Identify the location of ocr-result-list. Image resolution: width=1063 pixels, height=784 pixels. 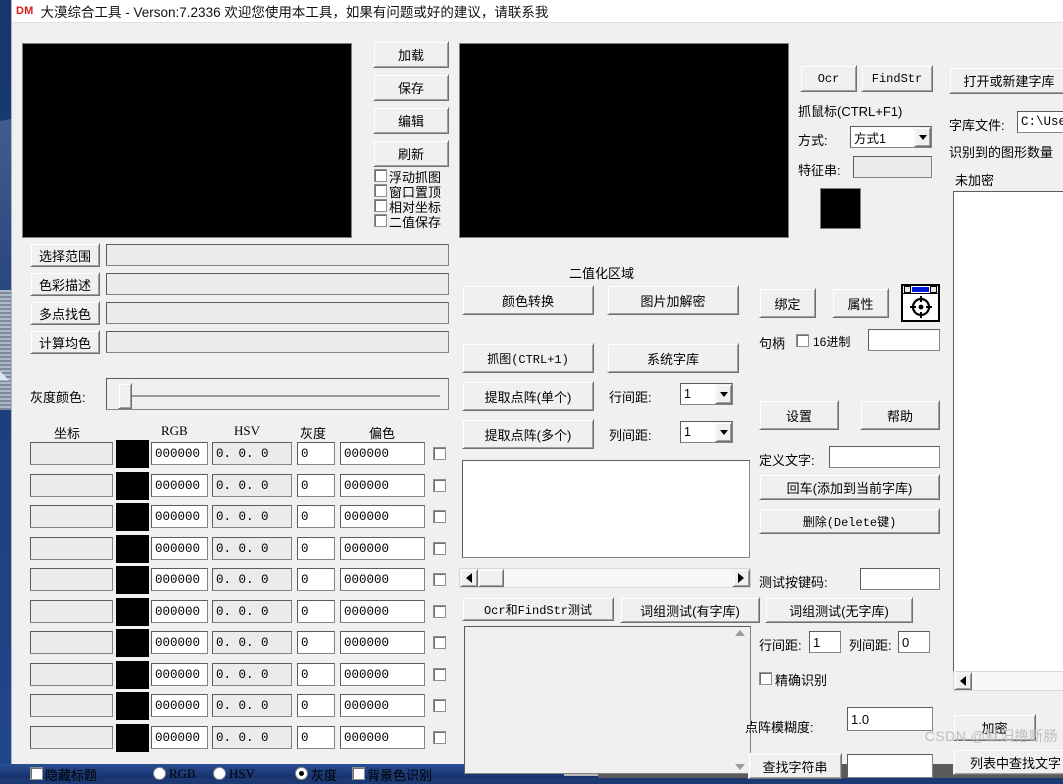
(607, 700).